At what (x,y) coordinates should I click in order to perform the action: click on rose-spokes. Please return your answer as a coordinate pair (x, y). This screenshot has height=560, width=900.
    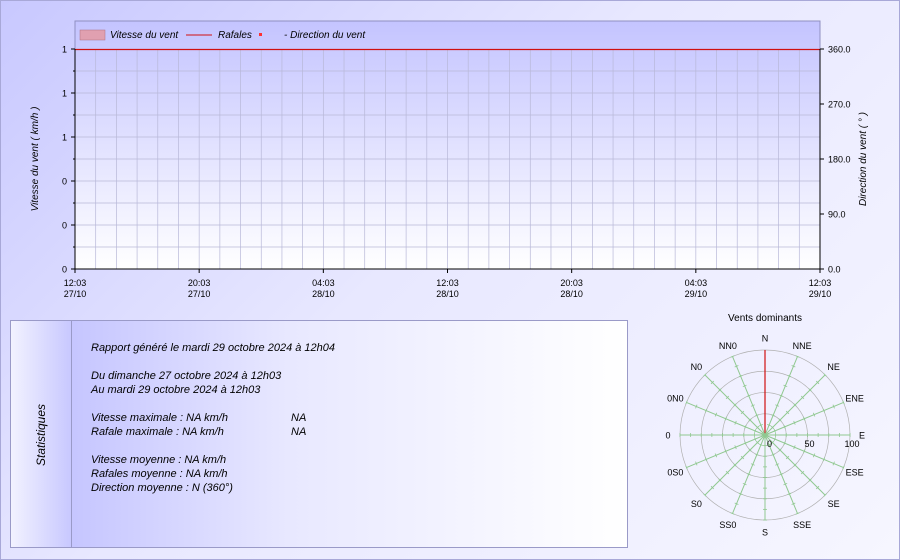
    Looking at the image, I should click on (765, 435).